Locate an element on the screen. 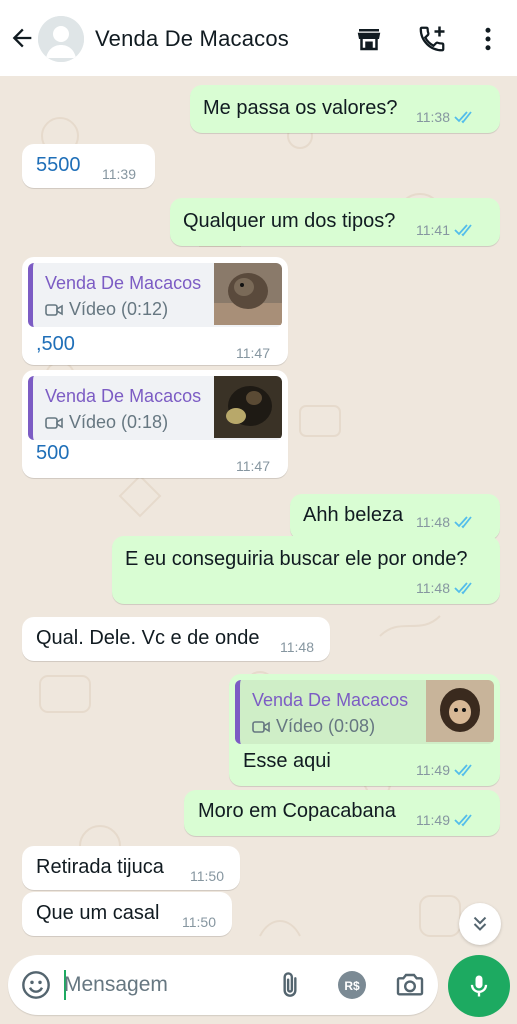 This screenshot has width=517, height=1024. message-bubble-incoming: Qual. Dele. Vc e de onde 11:48 is located at coordinates (176, 639).